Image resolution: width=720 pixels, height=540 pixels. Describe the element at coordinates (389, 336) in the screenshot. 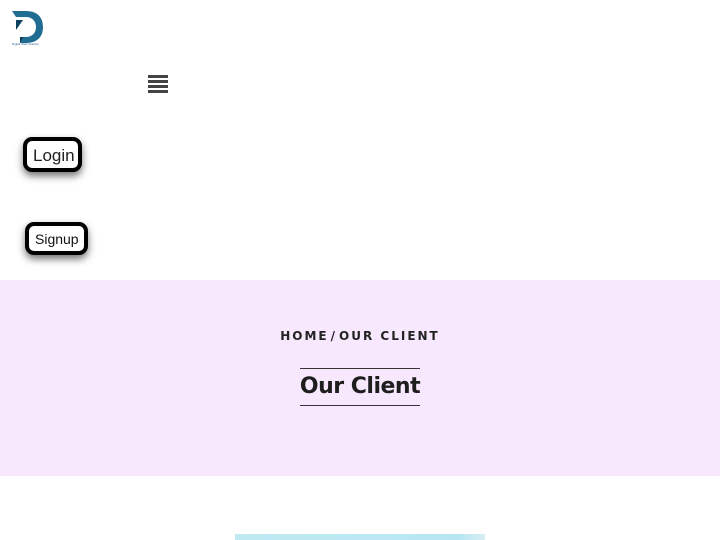

I see `breadcrumb-current: OUR CLIENT` at that location.